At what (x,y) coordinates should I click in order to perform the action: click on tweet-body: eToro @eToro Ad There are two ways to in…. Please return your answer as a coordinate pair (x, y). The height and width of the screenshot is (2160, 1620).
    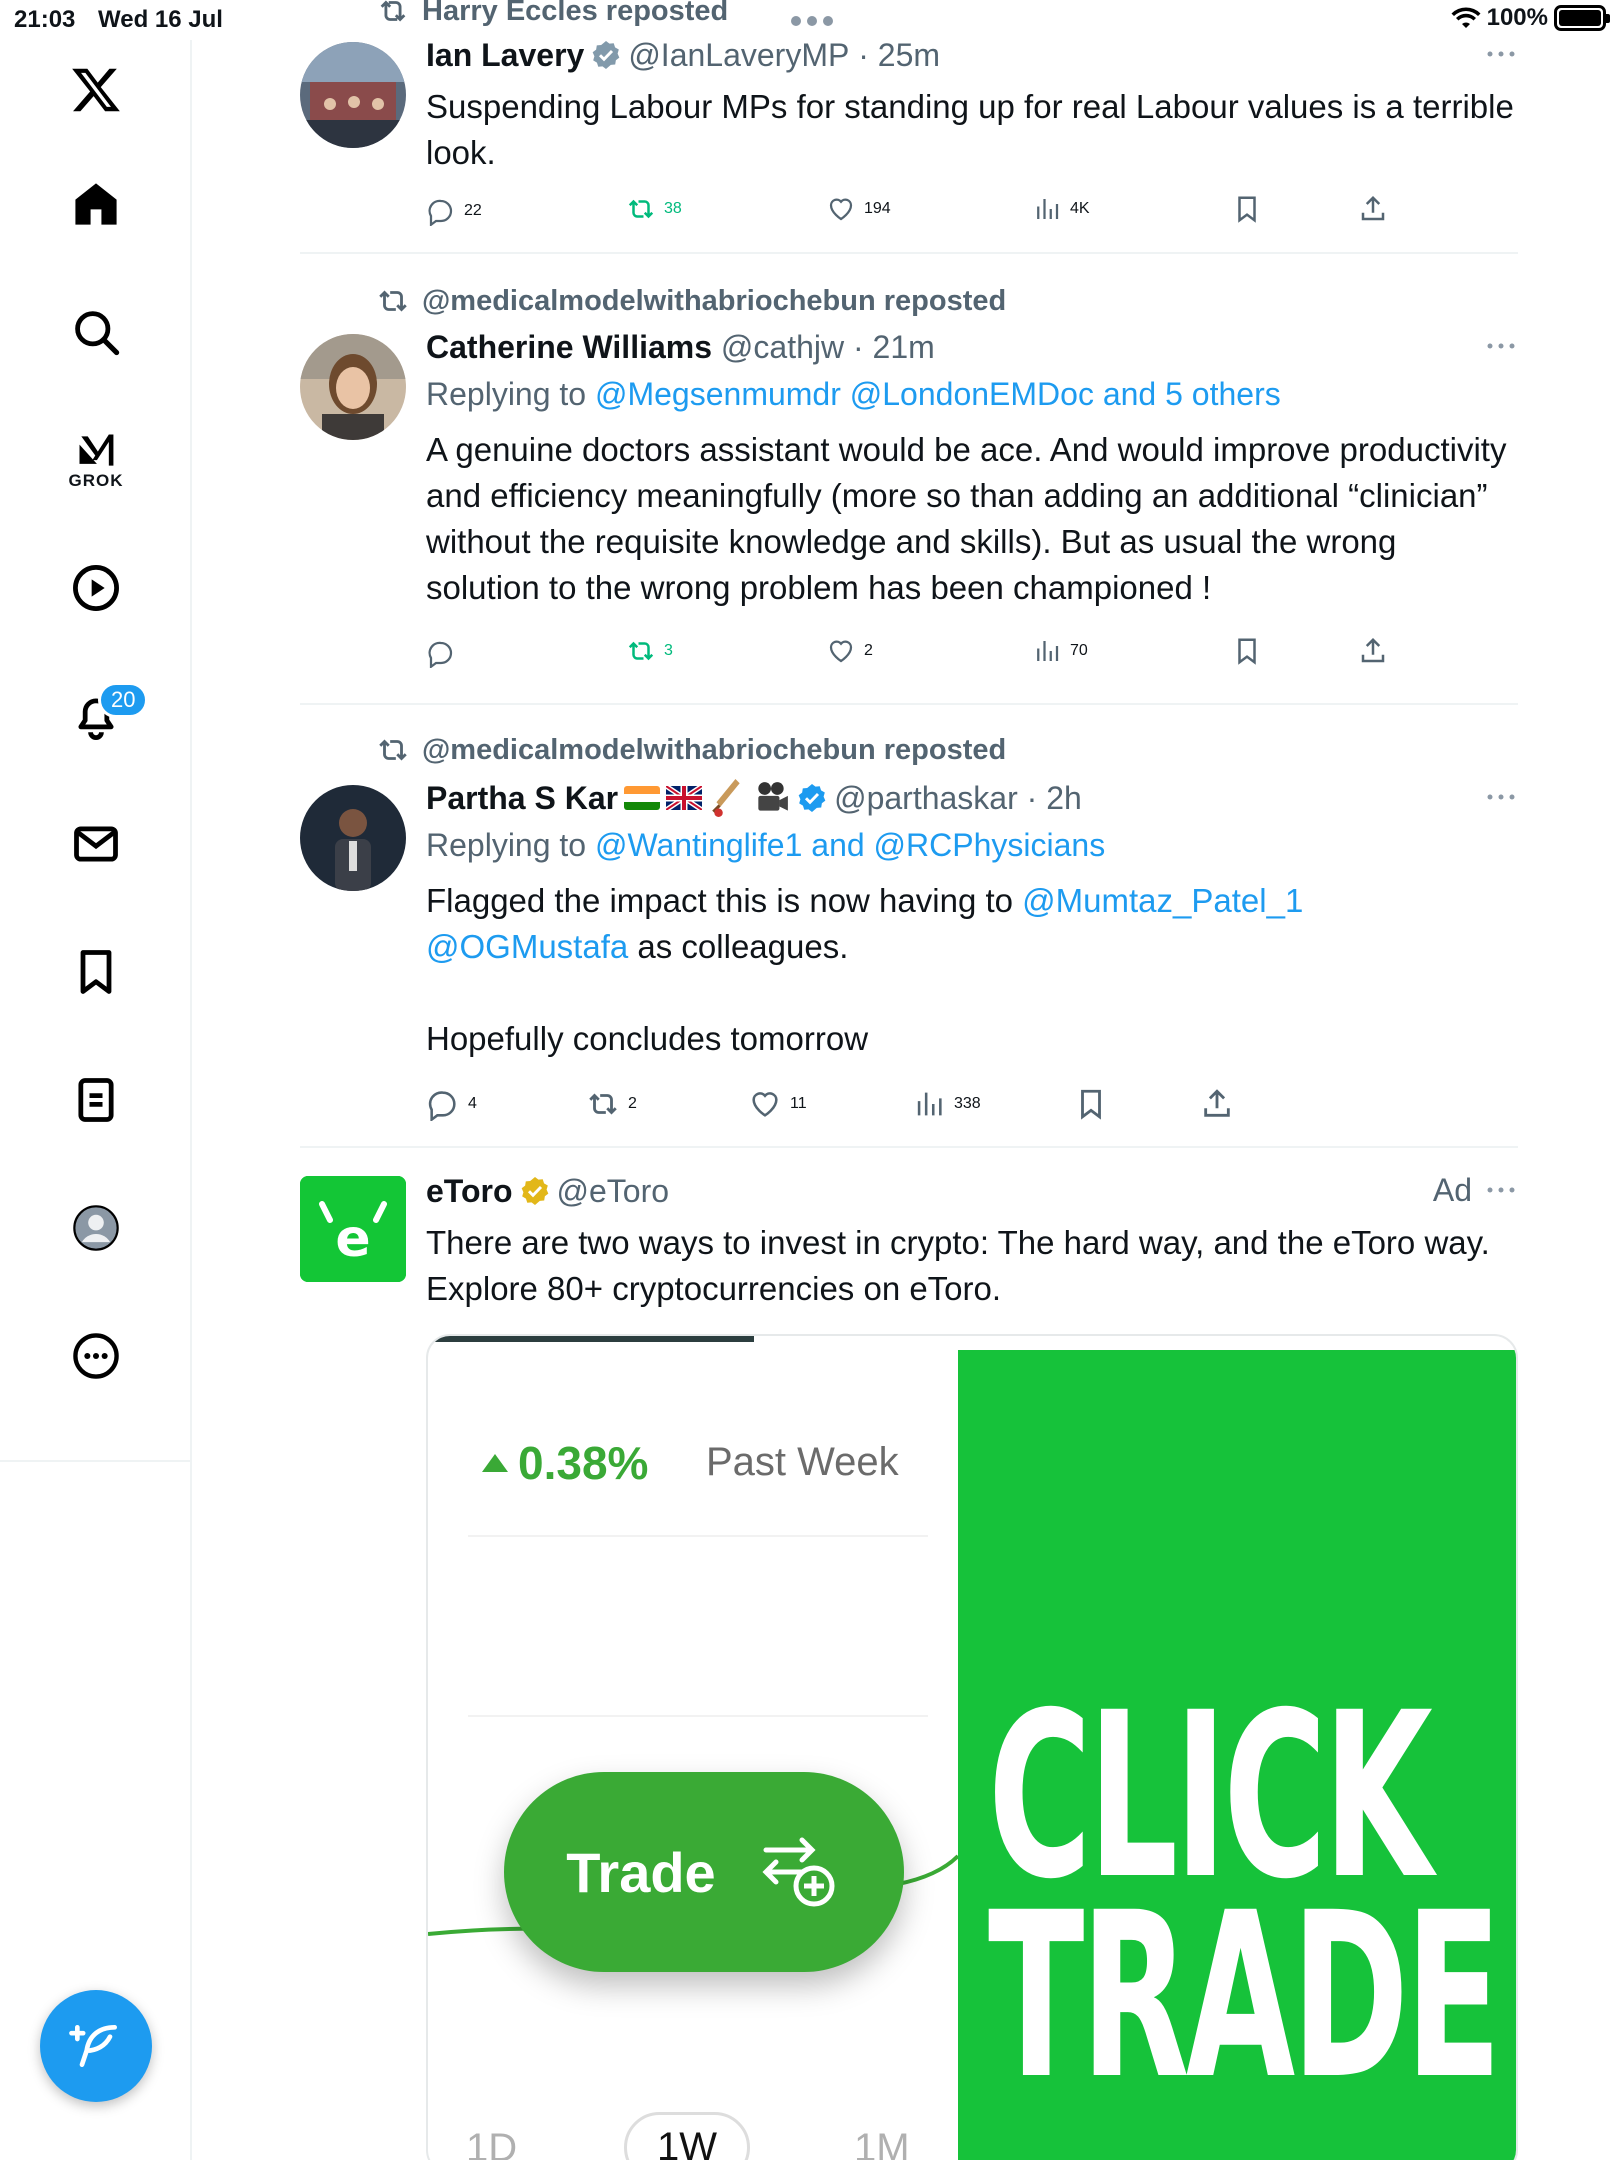
    Looking at the image, I should click on (972, 1241).